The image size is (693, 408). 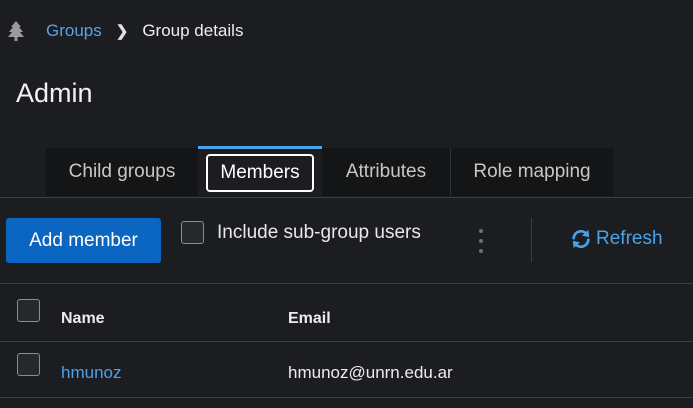 I want to click on tab-members: Members, so click(x=260, y=171).